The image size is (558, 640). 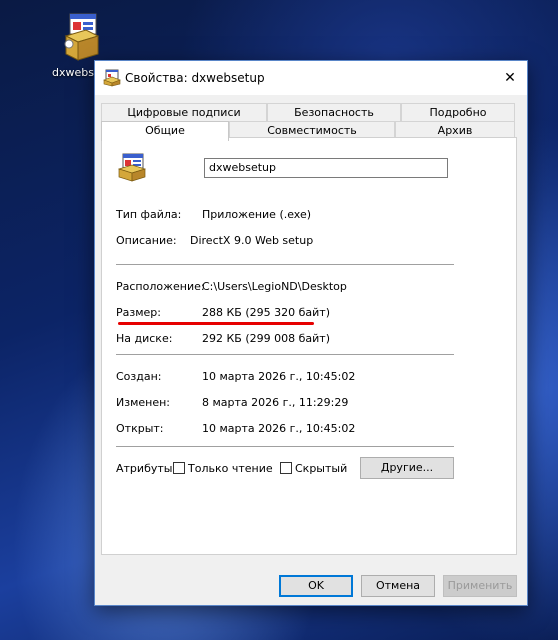 I want to click on title-bar: Свойства: dxwebsetup ✕, so click(x=311, y=78).